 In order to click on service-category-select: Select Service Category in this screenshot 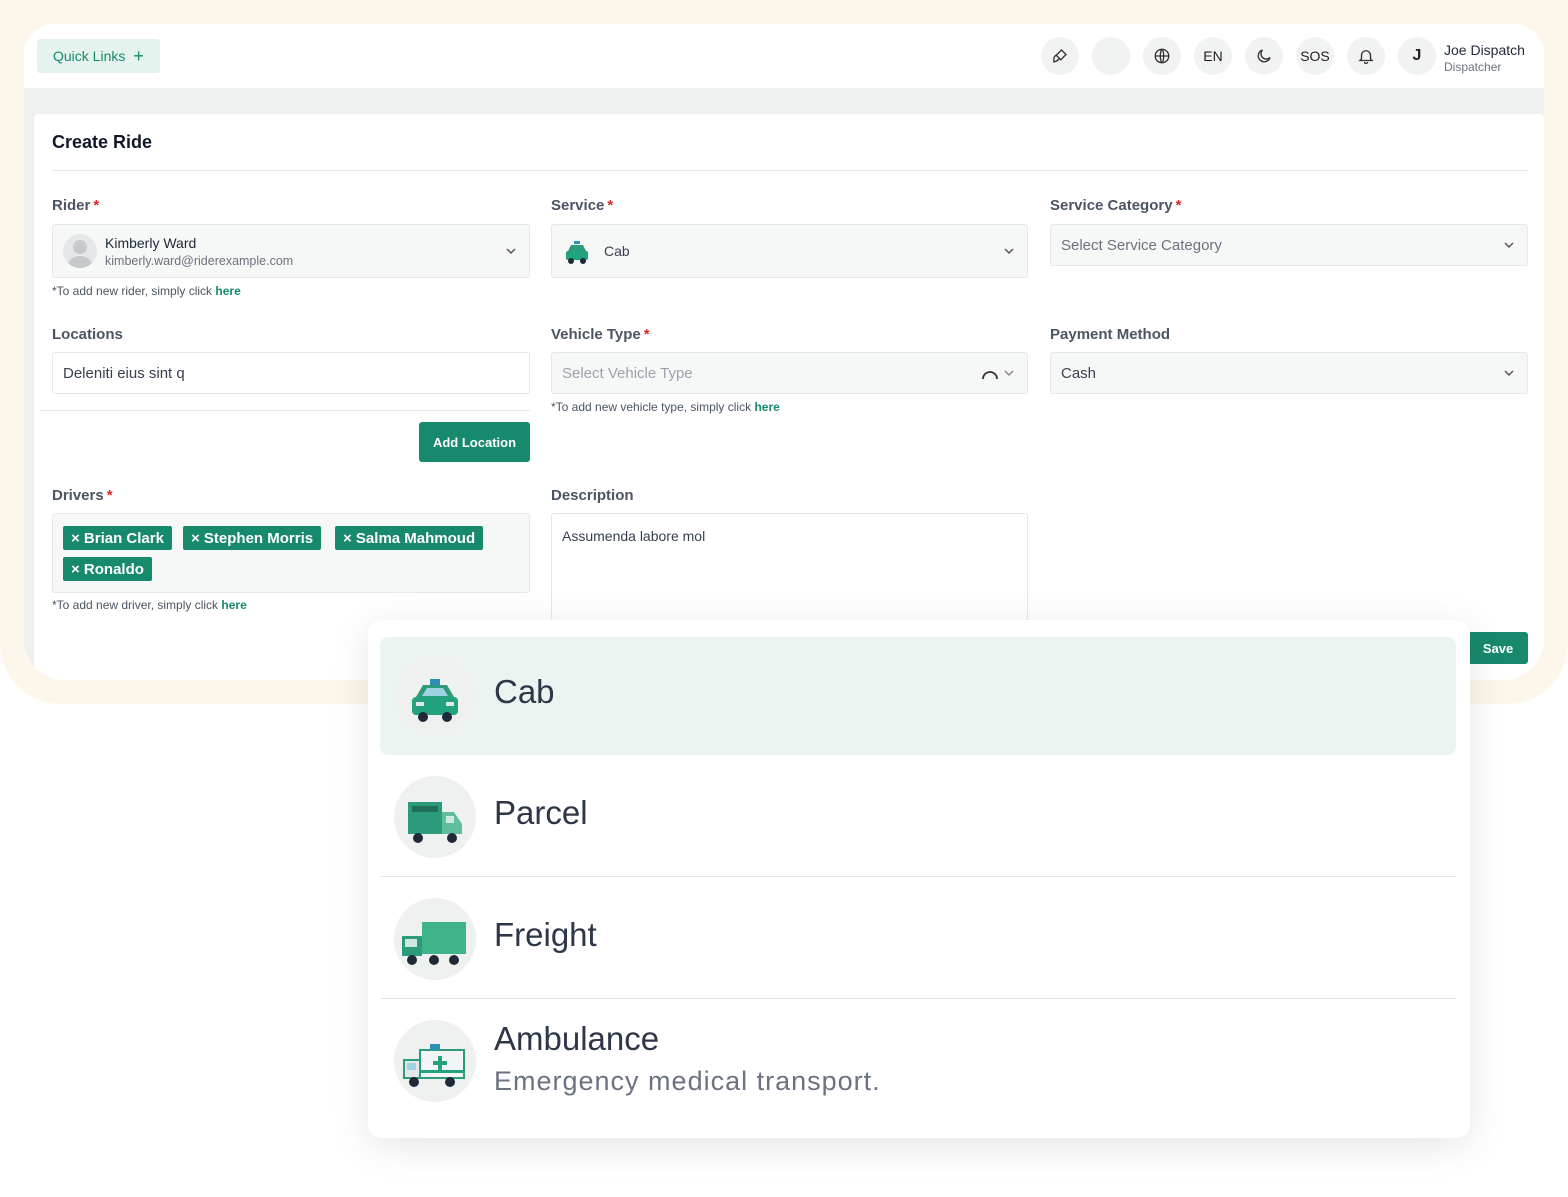, I will do `click(1289, 245)`.